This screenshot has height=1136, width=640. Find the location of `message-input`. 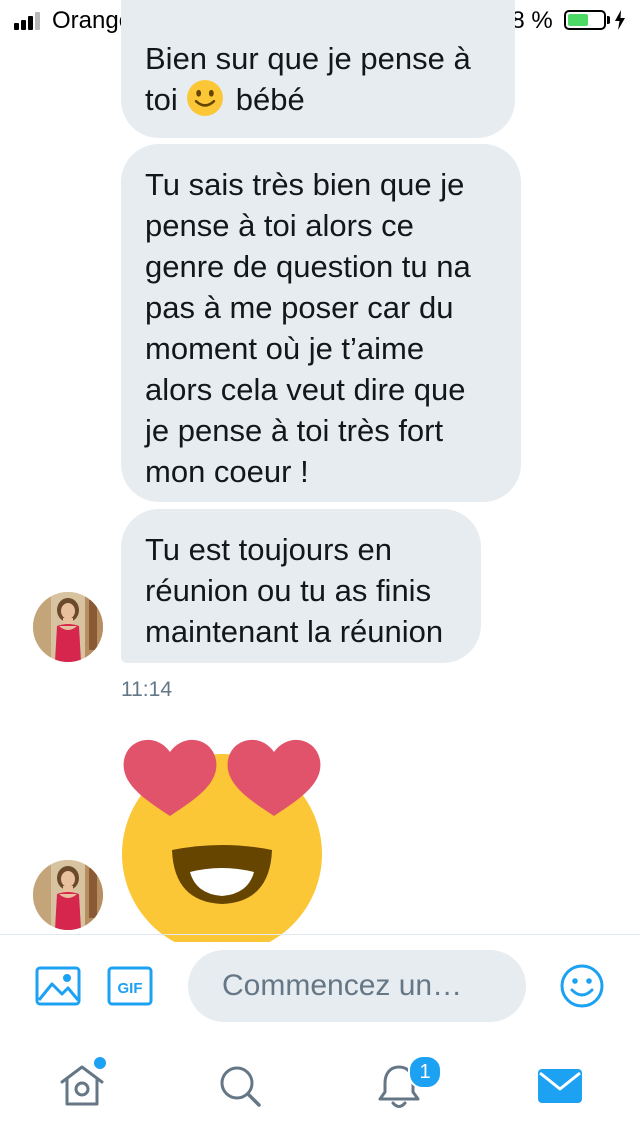

message-input is located at coordinates (357, 986).